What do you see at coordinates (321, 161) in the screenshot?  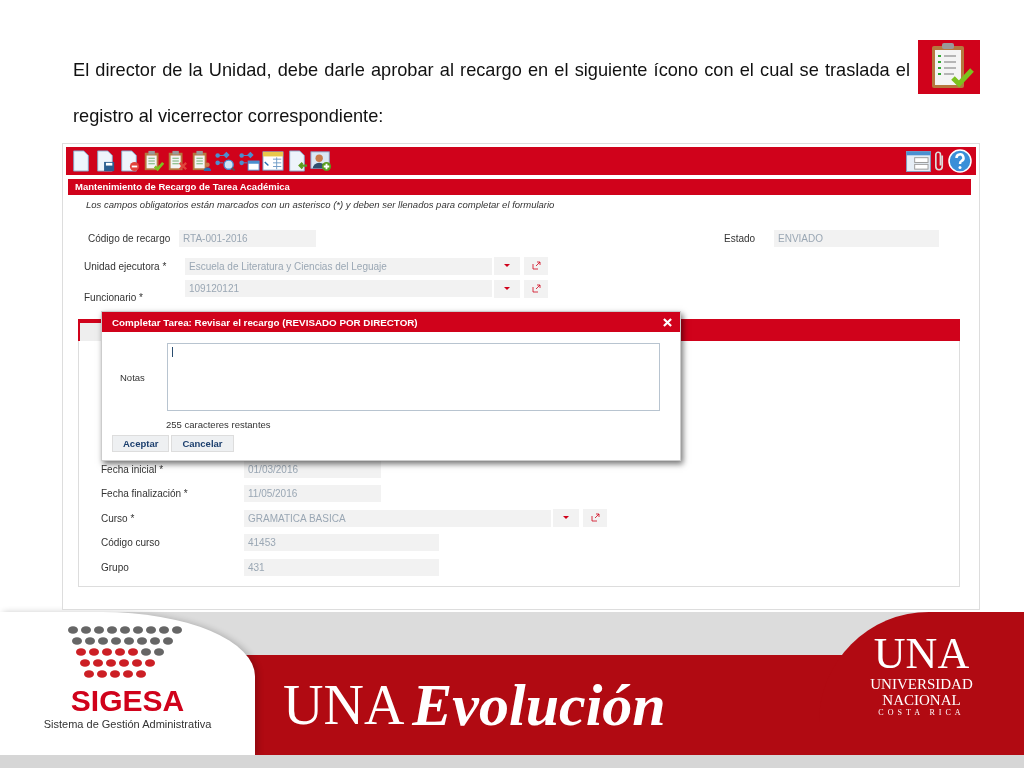 I see `user-add-icon` at bounding box center [321, 161].